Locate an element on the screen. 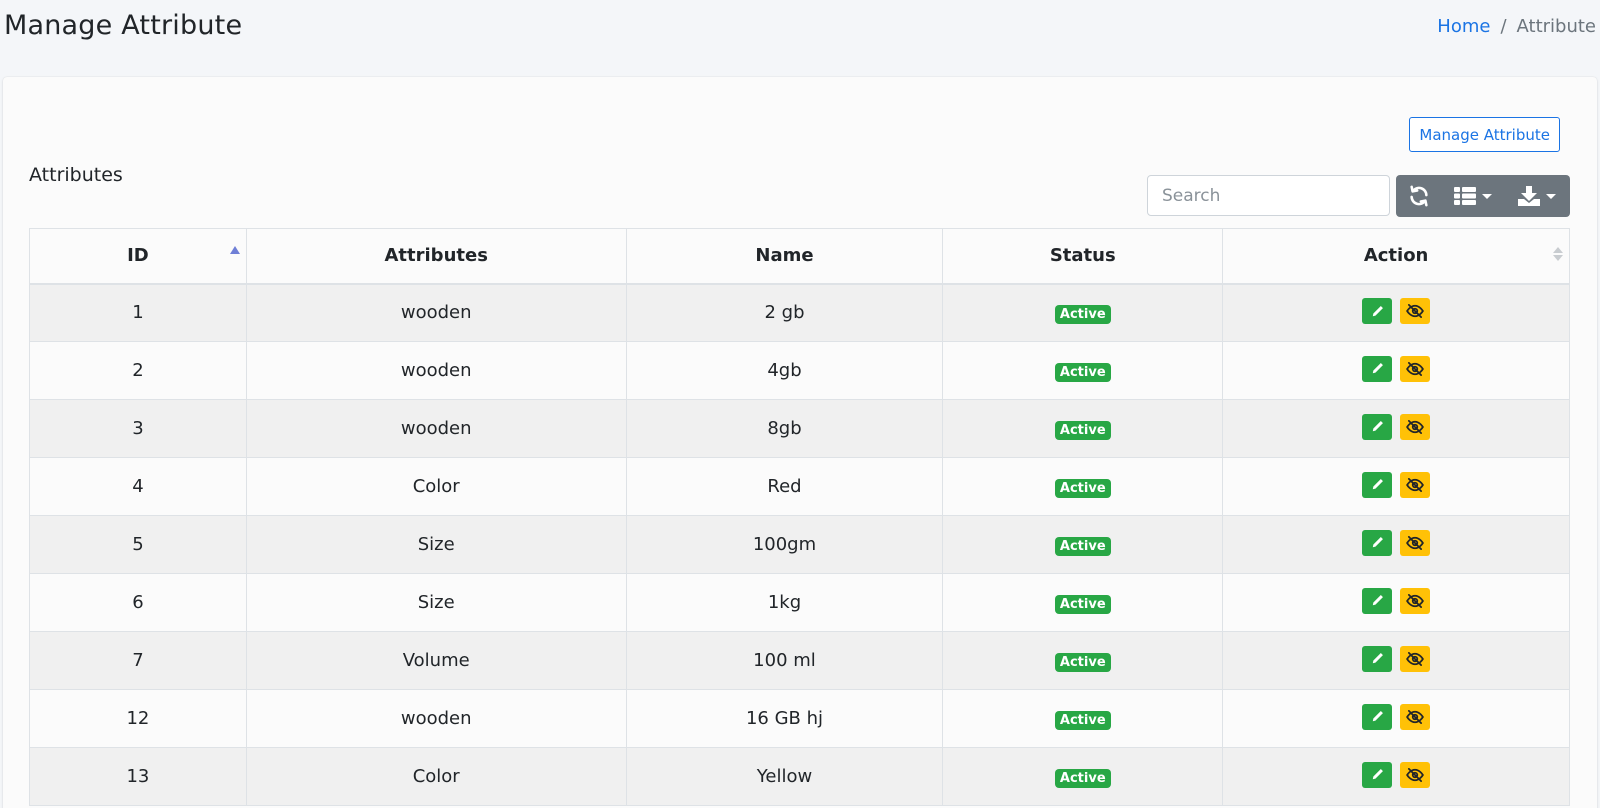 This screenshot has width=1600, height=808. column-header-label: Action is located at coordinates (1396, 256).